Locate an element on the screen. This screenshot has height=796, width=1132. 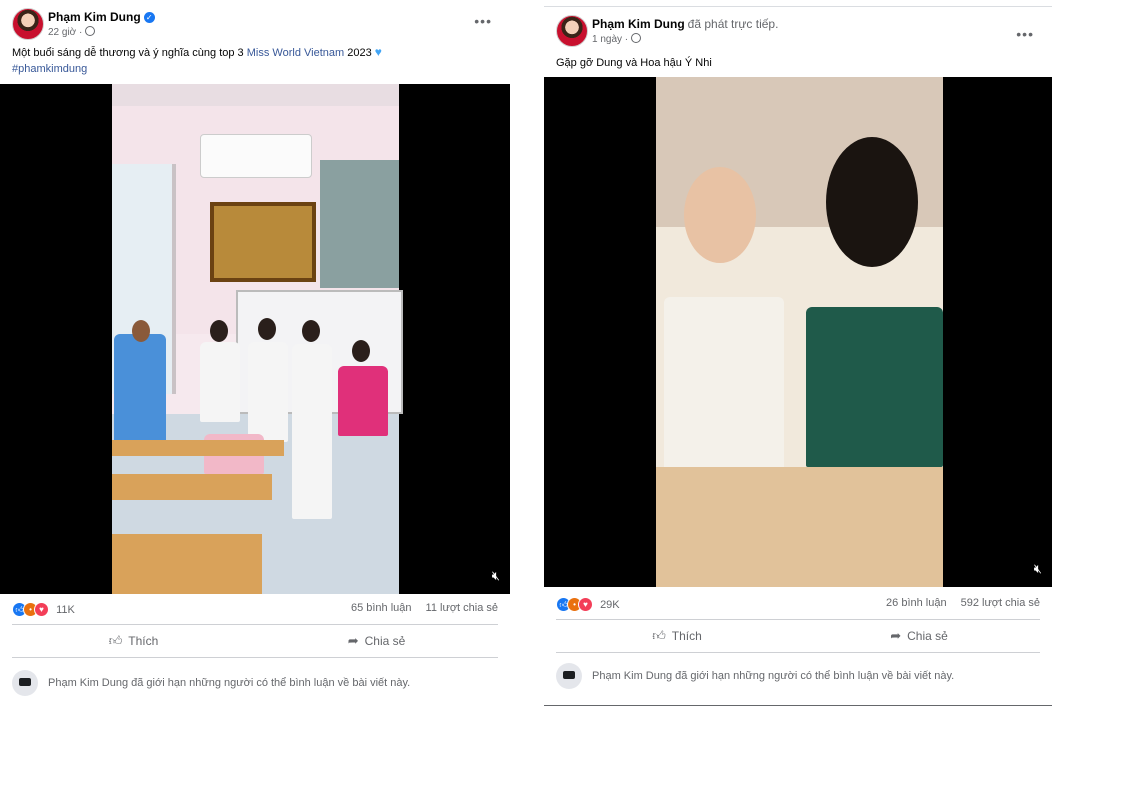
reactions-summary: 👍︎ • ♥ 11K is located at coordinates (43, 609).